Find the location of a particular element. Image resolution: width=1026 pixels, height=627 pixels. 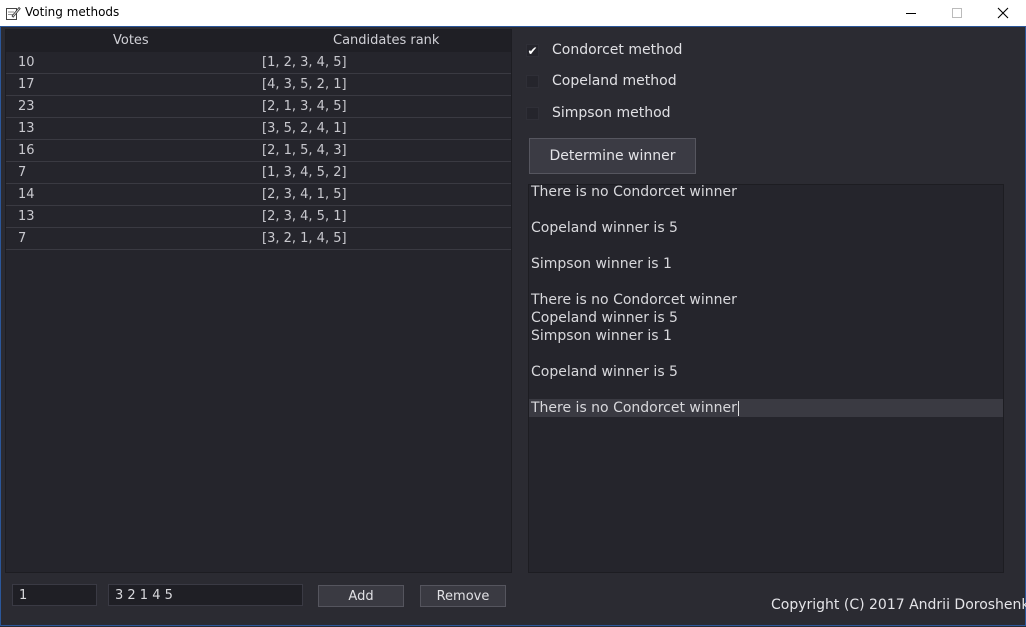

table-row: 7 [1, 3, 4, 5, 2] is located at coordinates (258, 173).